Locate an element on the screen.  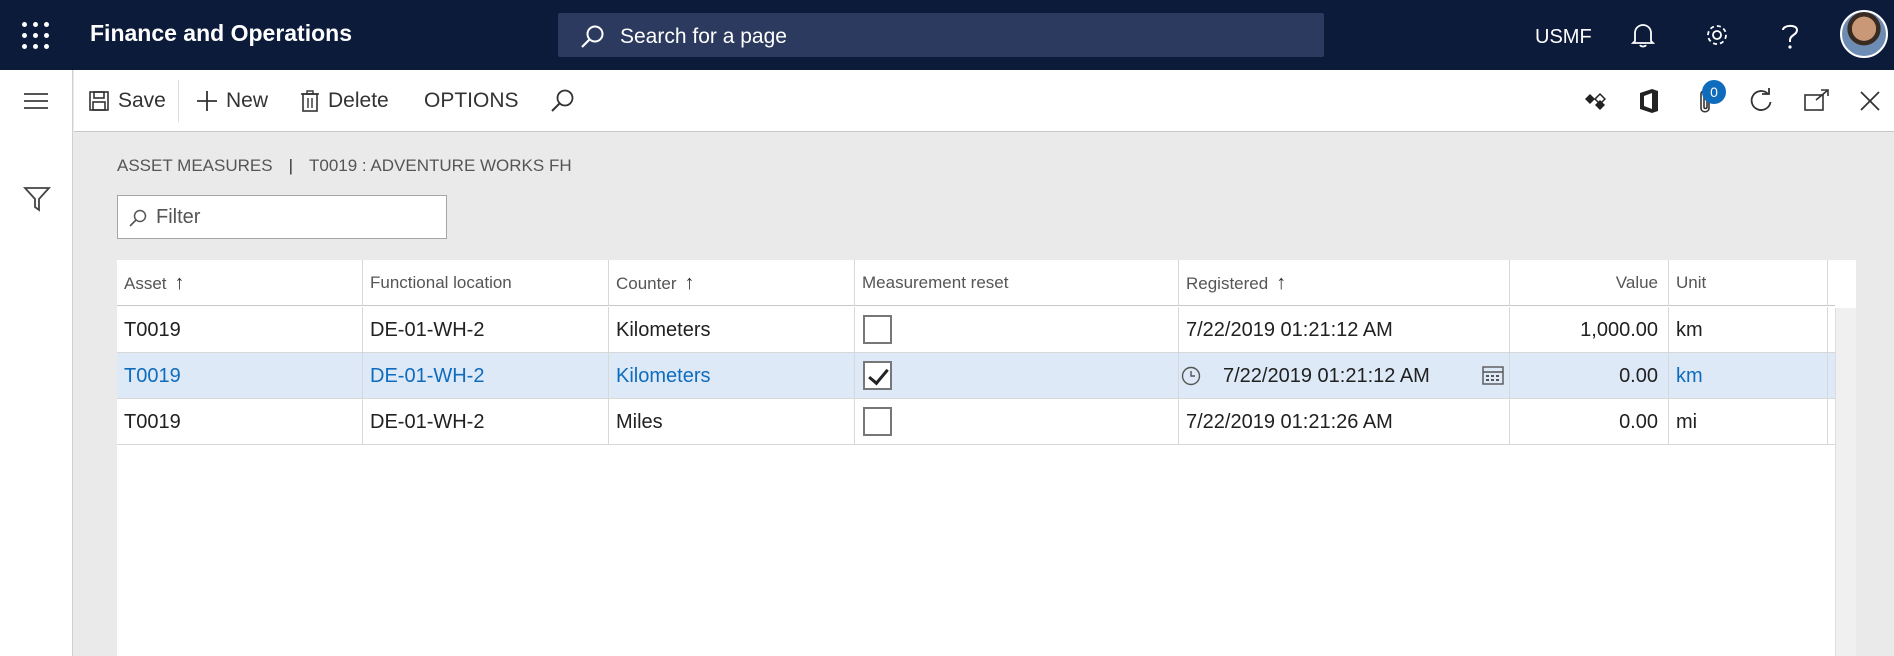
page-search: Search for a page is located at coordinates (941, 35).